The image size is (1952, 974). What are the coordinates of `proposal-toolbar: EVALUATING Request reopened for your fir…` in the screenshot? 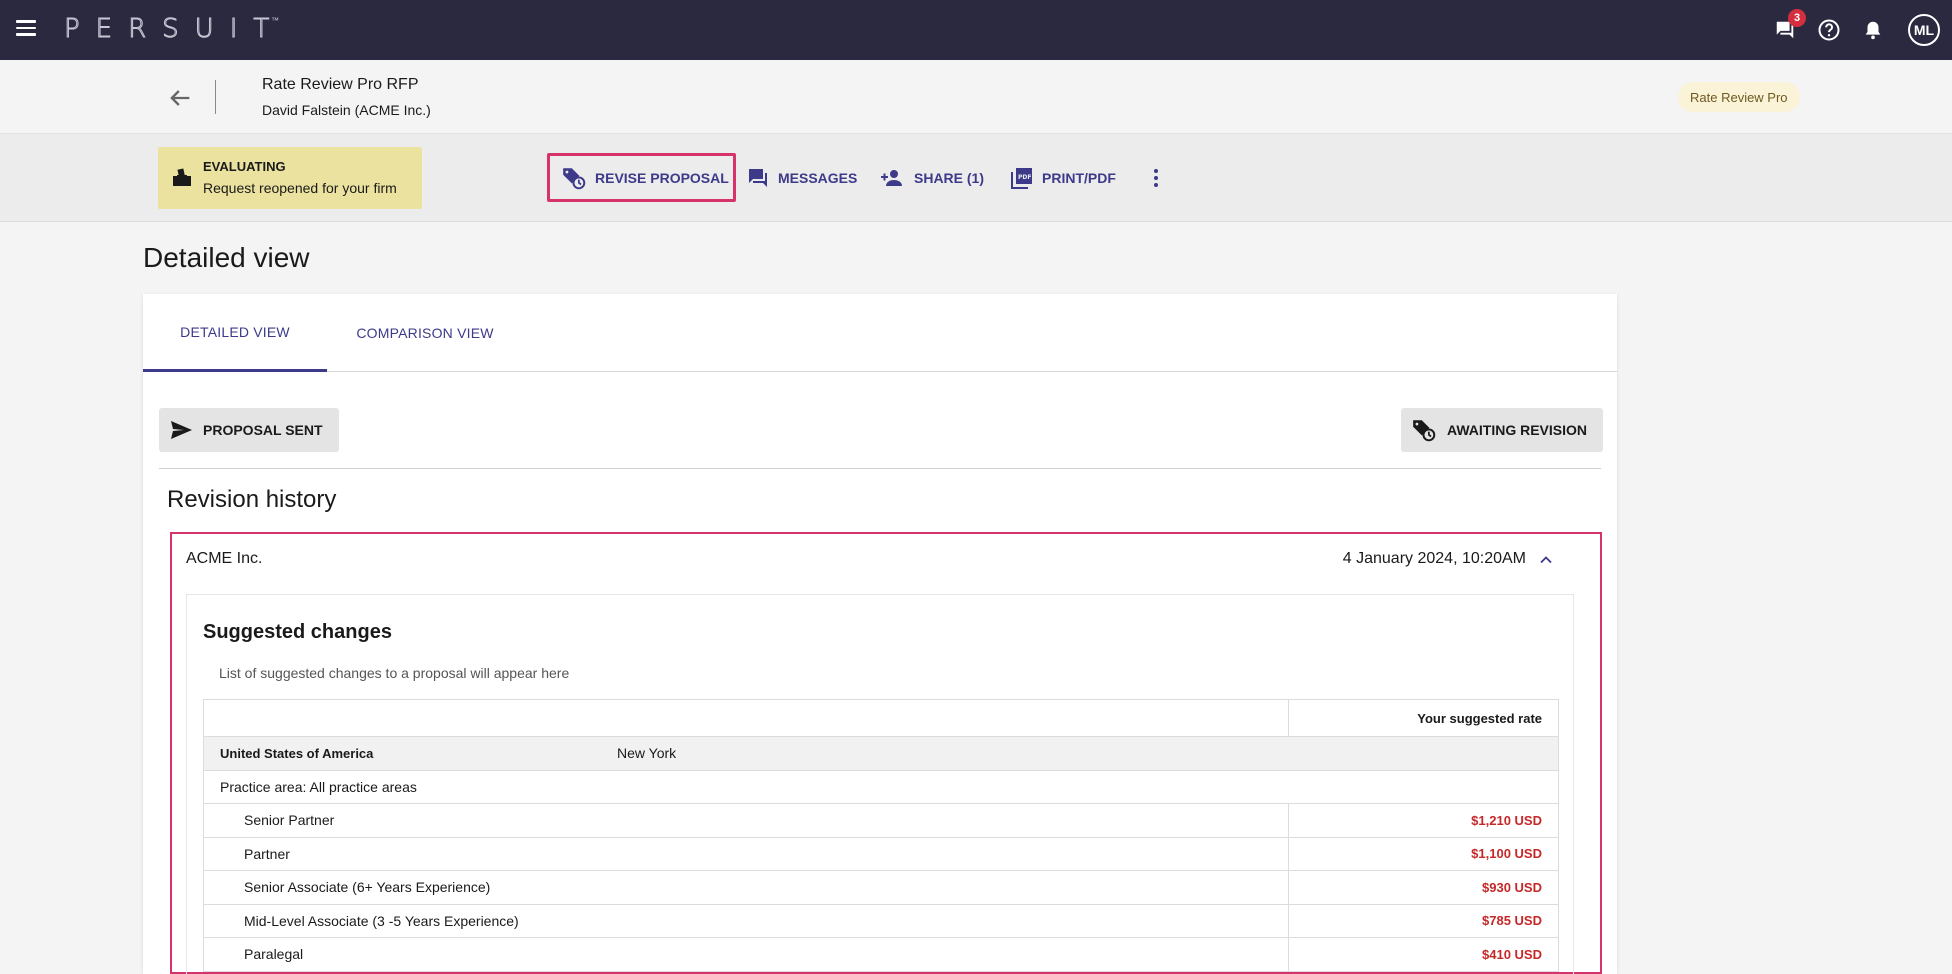 It's located at (976, 178).